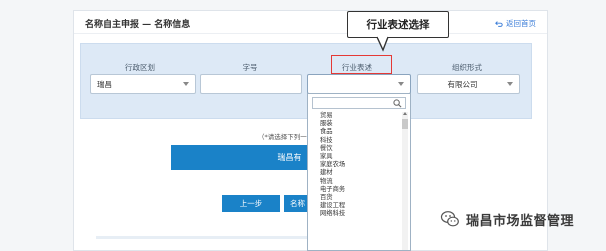 The height and width of the screenshot is (251, 606). What do you see at coordinates (143, 84) in the screenshot?
I see `region-select: 瑞昌` at bounding box center [143, 84].